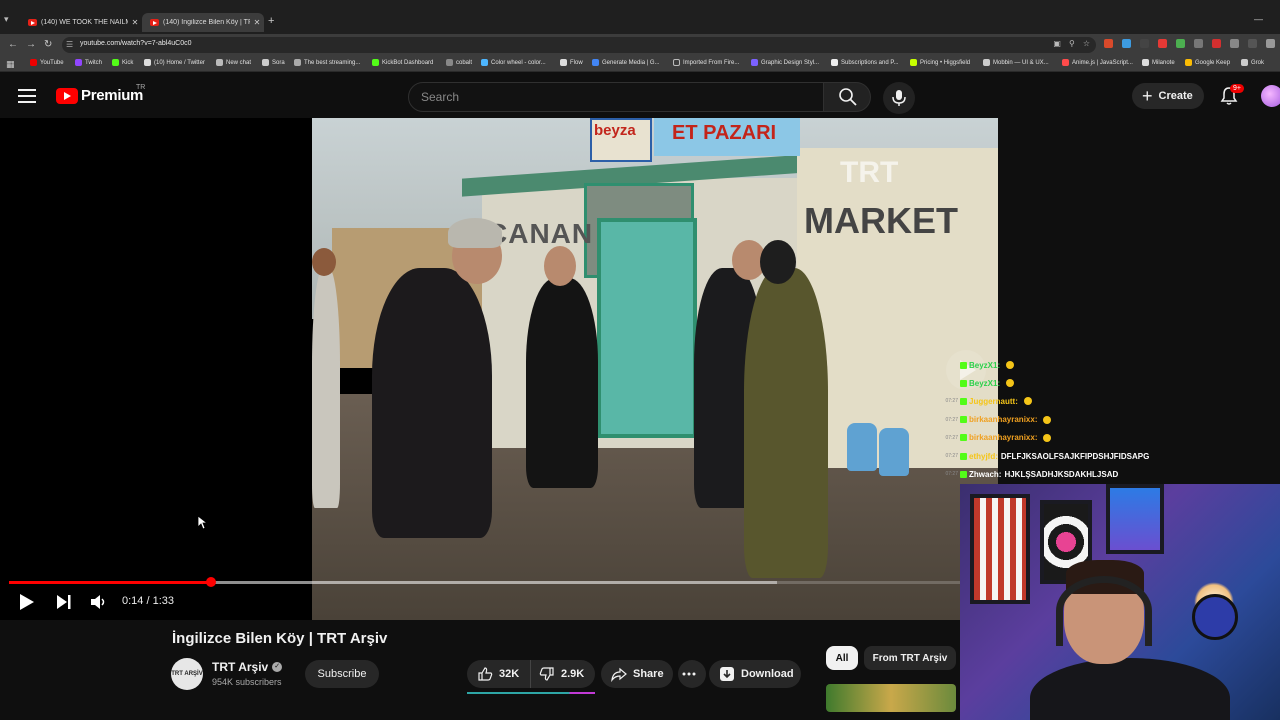 The height and width of the screenshot is (720, 1280). What do you see at coordinates (563, 674) in the screenshot?
I see `dislike-button: 2.9K` at bounding box center [563, 674].